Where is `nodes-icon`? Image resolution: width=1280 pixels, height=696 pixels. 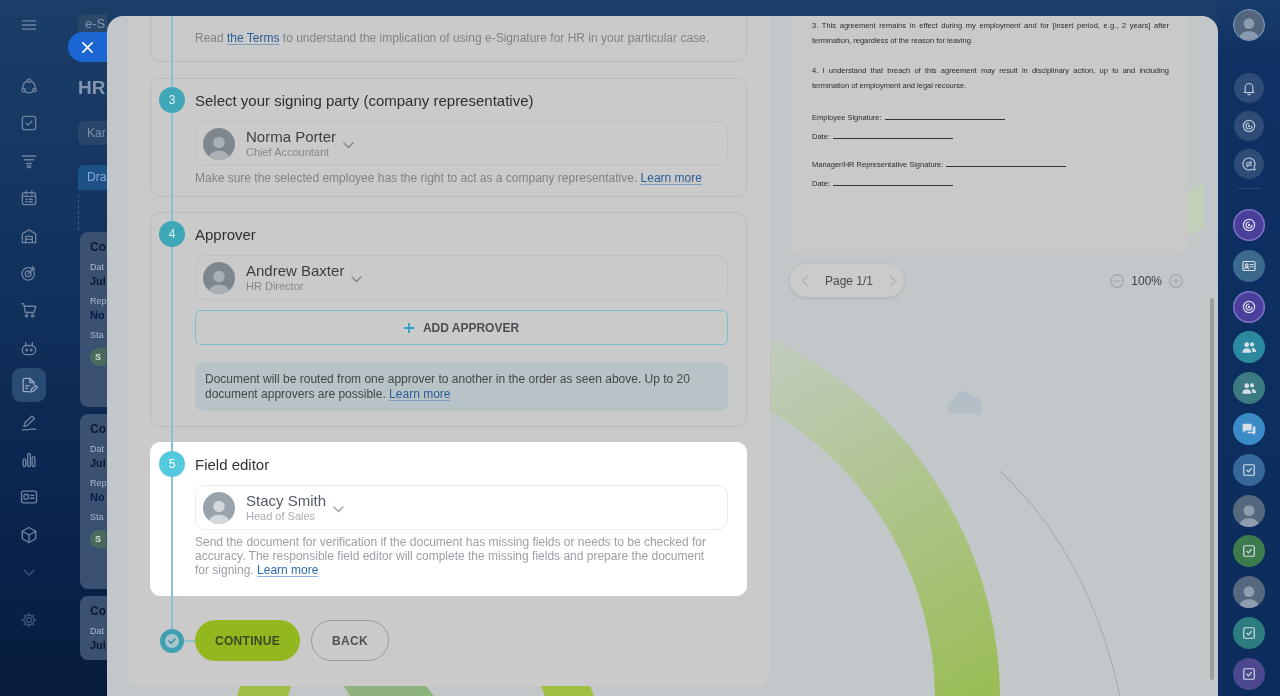 nodes-icon is located at coordinates (29, 86).